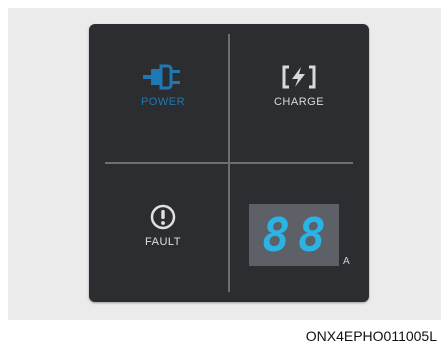 The image size is (445, 351). I want to click on fault-indicator: FAULT, so click(163, 226).